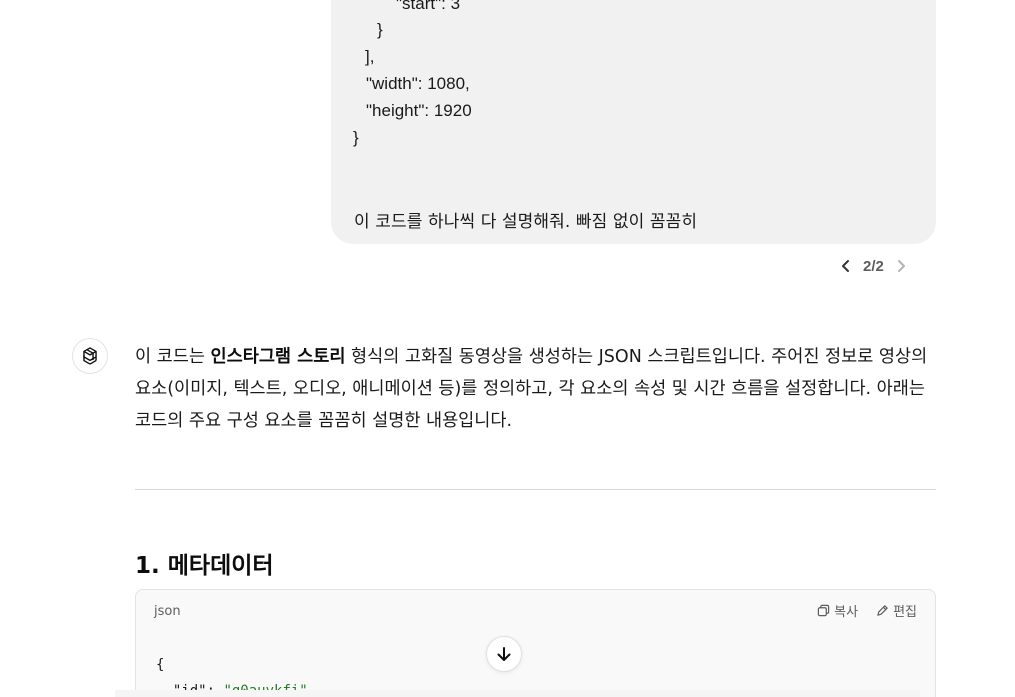  Describe the element at coordinates (167, 611) in the screenshot. I see `code-language-label: json` at that location.